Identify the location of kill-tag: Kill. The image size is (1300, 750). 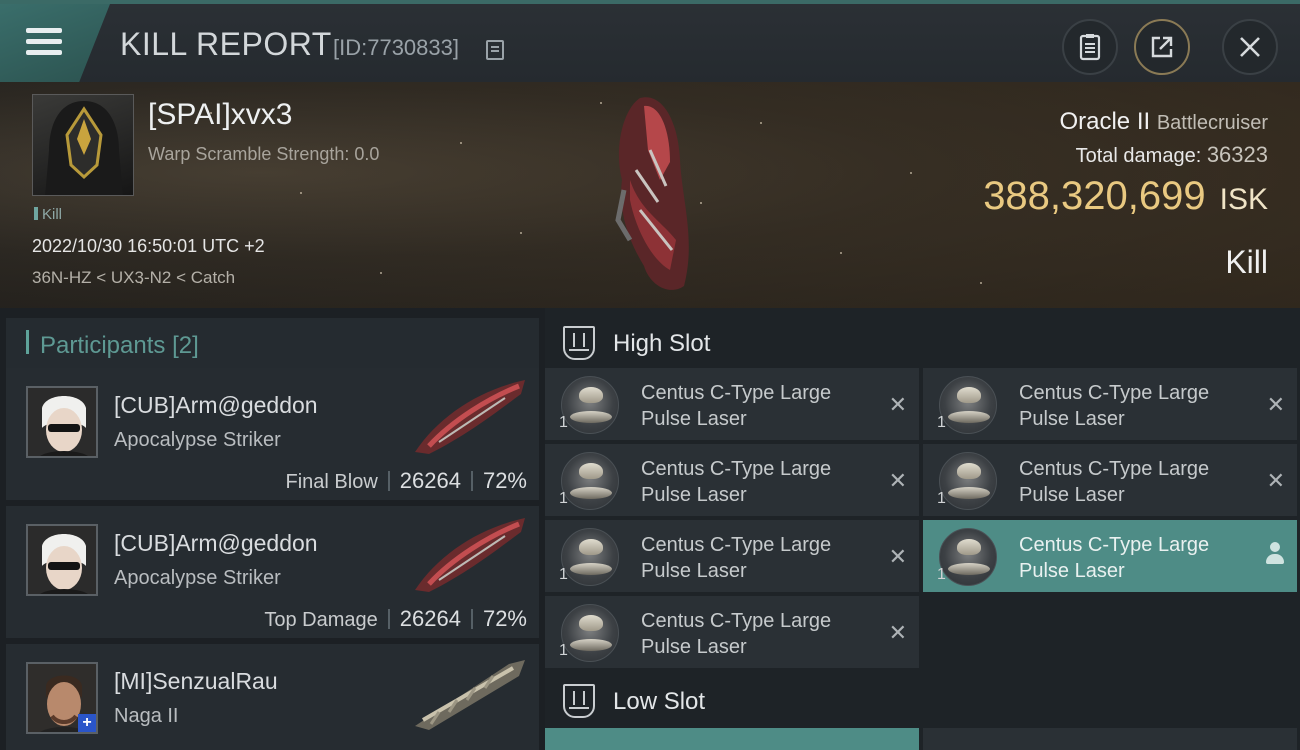
(48, 214).